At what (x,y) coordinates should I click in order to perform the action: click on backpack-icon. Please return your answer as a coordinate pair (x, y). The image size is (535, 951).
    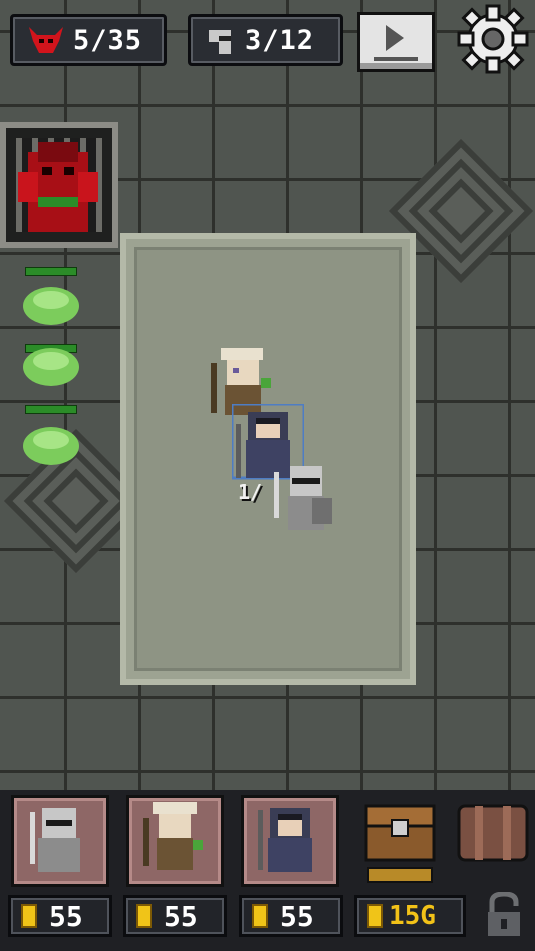
    Looking at the image, I should click on (493, 832).